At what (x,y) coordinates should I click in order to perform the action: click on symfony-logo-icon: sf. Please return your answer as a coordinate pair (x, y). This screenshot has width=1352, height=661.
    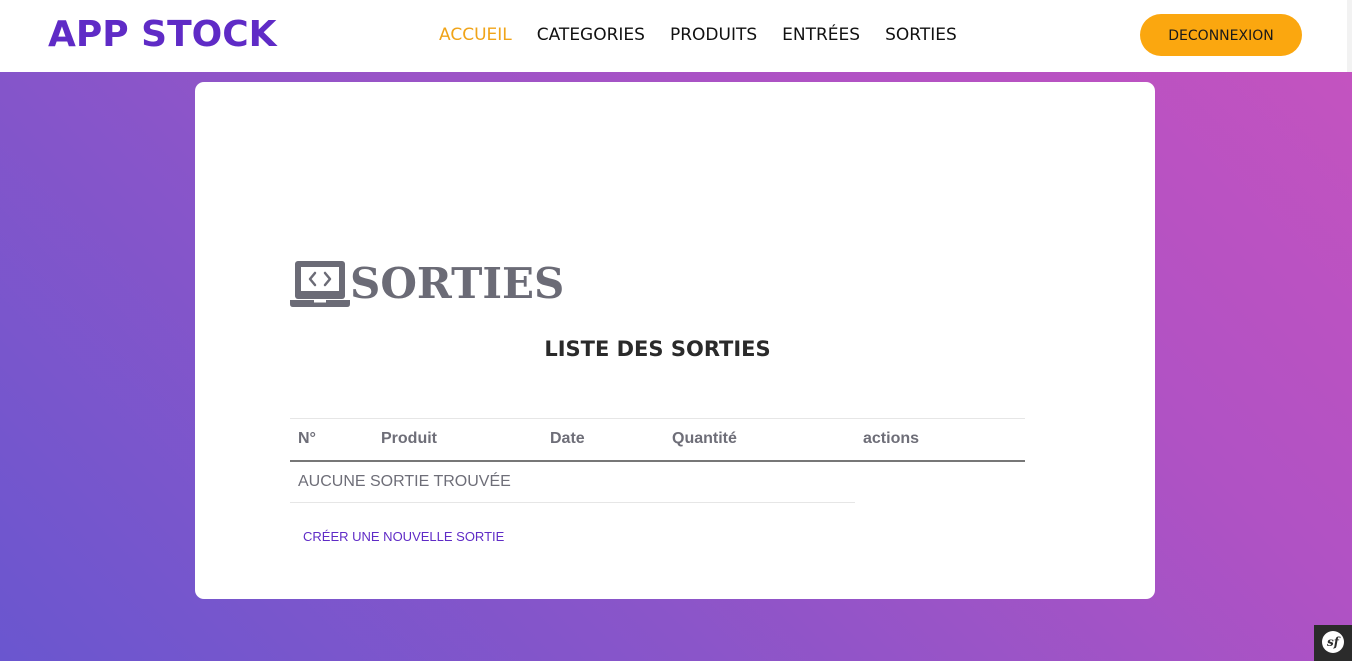
    Looking at the image, I should click on (1333, 642).